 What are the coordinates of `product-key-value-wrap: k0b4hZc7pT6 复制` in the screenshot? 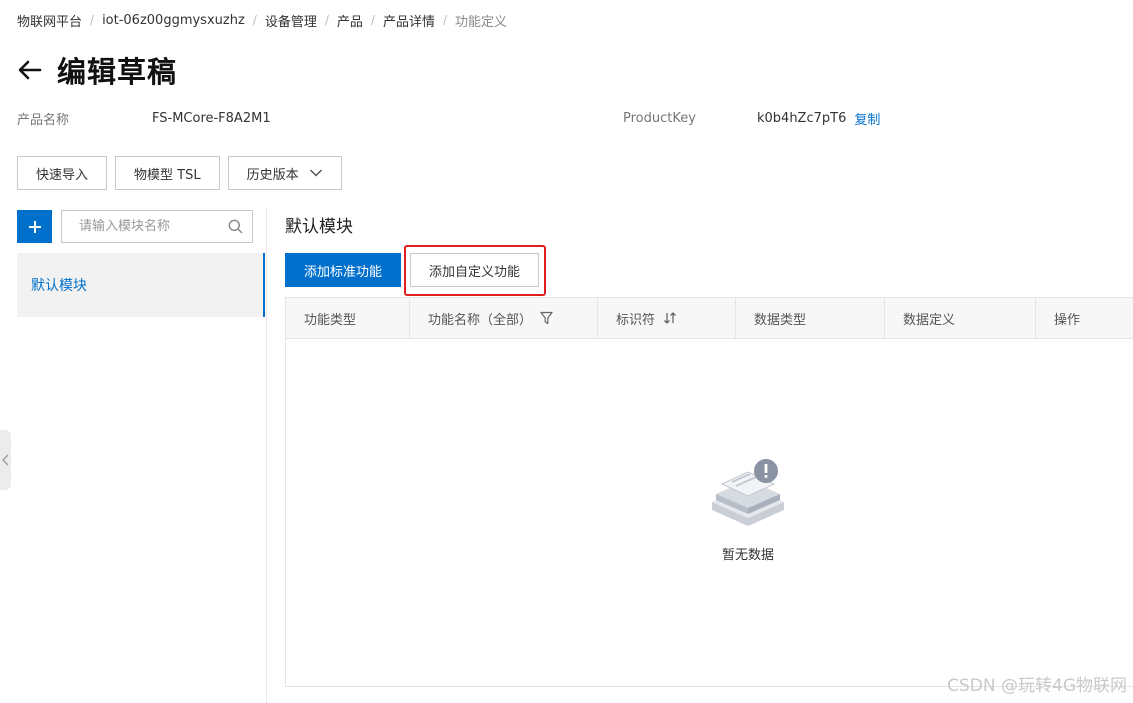 It's located at (818, 118).